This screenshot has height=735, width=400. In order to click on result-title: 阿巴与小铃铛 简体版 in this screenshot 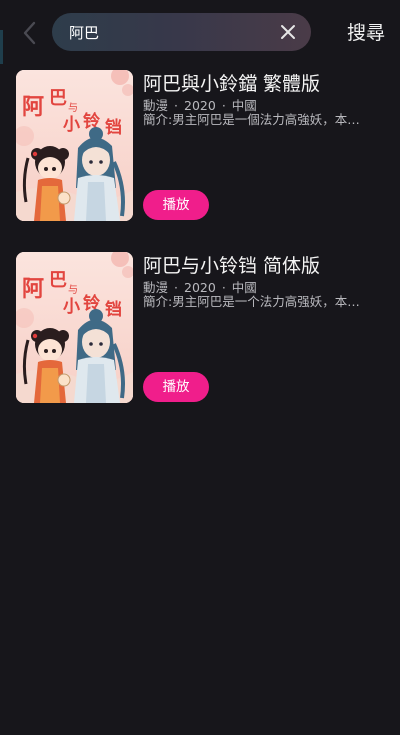, I will do `click(268, 266)`.